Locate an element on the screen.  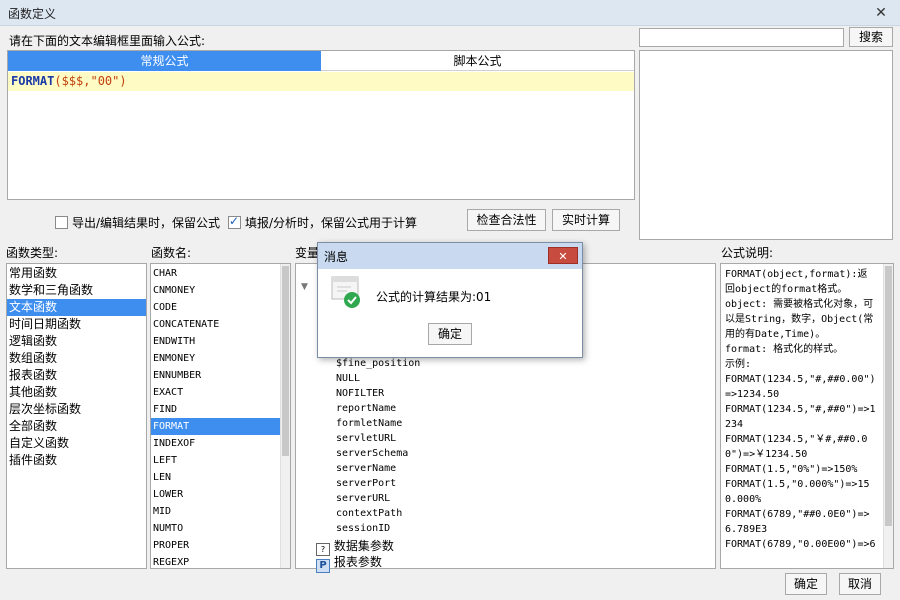
function-name-item: ENNUMBER is located at coordinates (220, 375).